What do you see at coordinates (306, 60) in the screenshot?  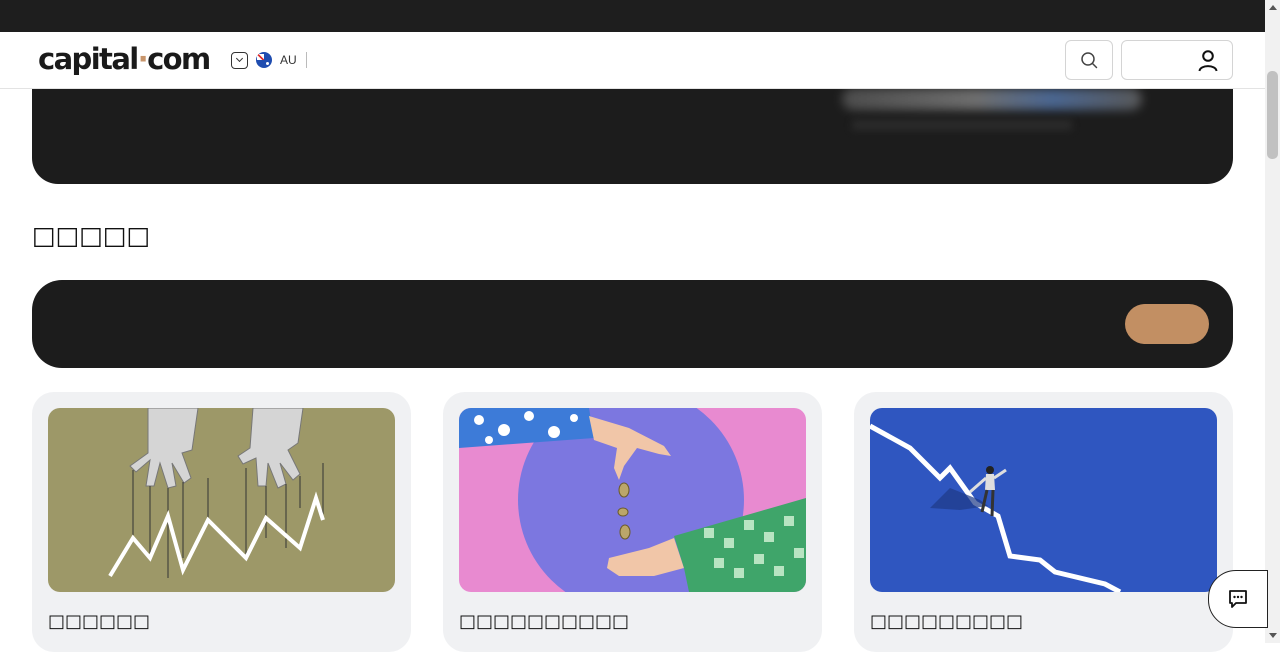 I see `divider` at bounding box center [306, 60].